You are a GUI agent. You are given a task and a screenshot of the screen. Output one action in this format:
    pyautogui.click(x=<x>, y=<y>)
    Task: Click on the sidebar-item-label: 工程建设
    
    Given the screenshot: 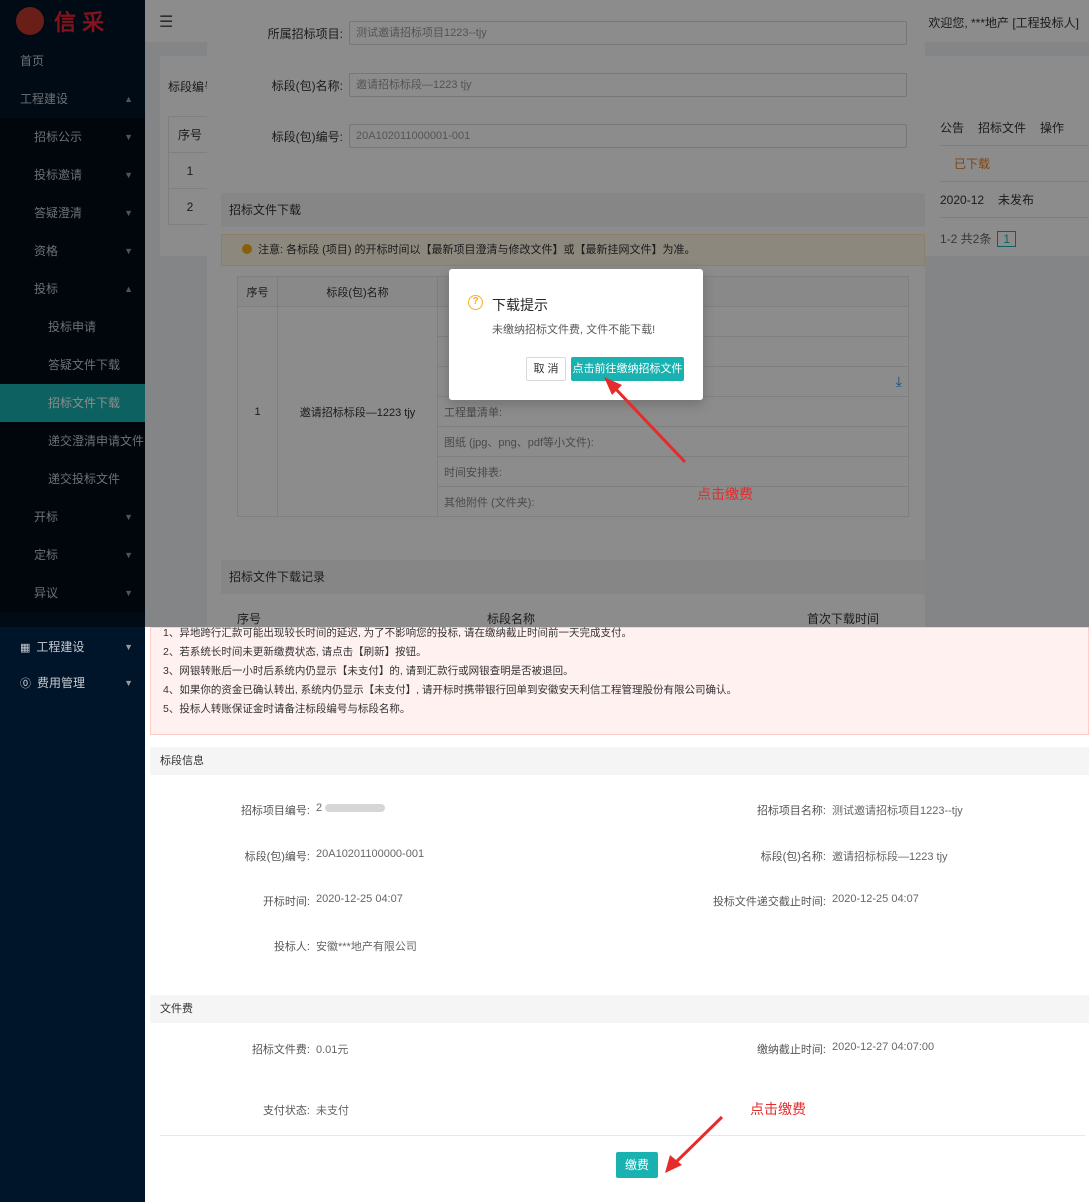 What is the action you would take?
    pyautogui.click(x=60, y=647)
    